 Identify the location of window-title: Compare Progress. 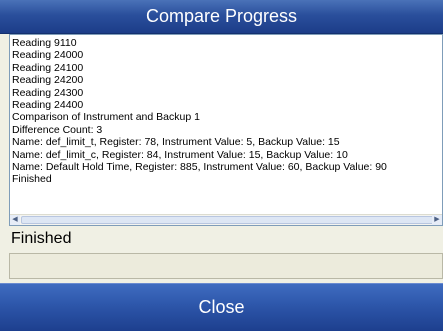
(221, 16).